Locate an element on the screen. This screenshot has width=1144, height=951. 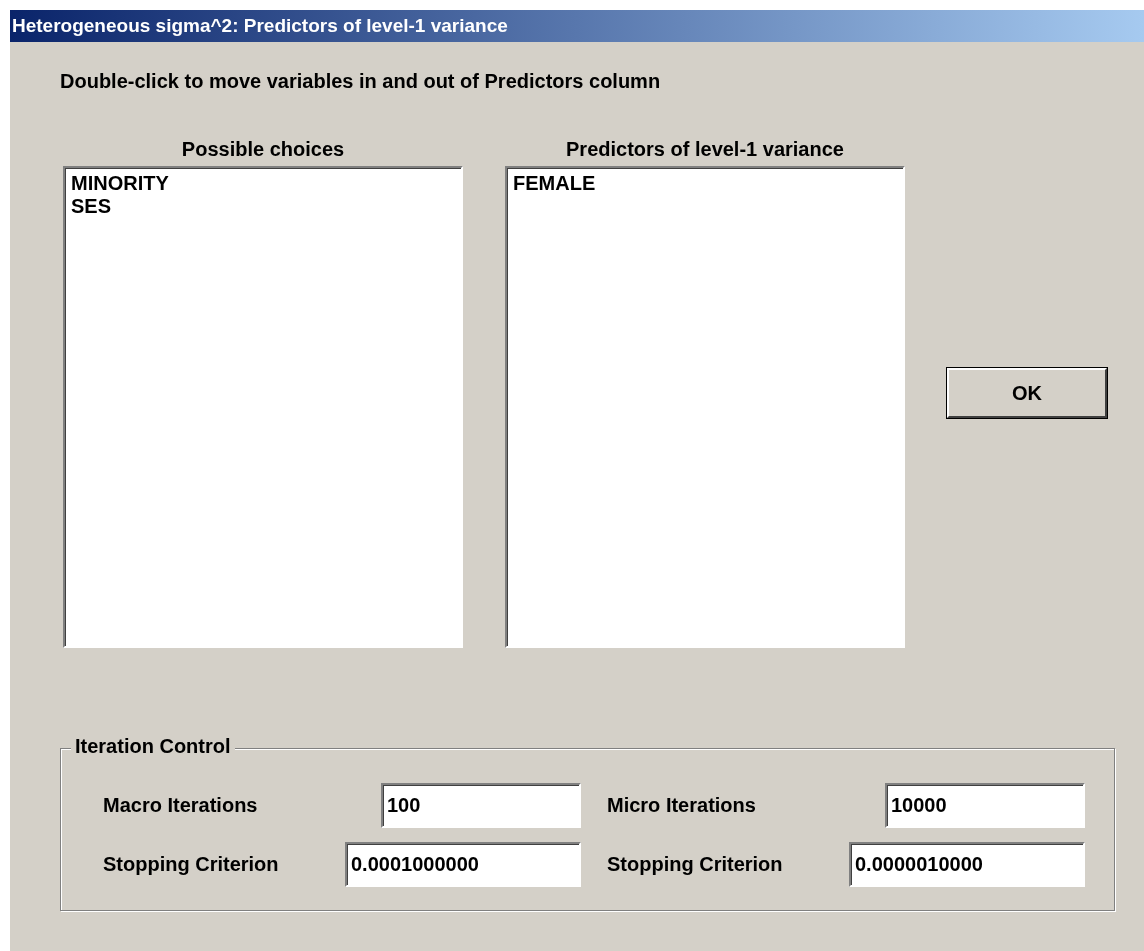
instruction-text: Double-click to move variables in and out of Predictors column is located at coordinates (360, 81).